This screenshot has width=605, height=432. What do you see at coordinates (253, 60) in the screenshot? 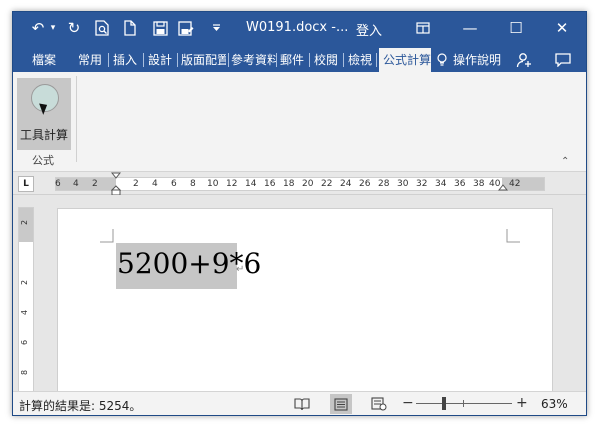
I see `tab-references: 參考資料` at bounding box center [253, 60].